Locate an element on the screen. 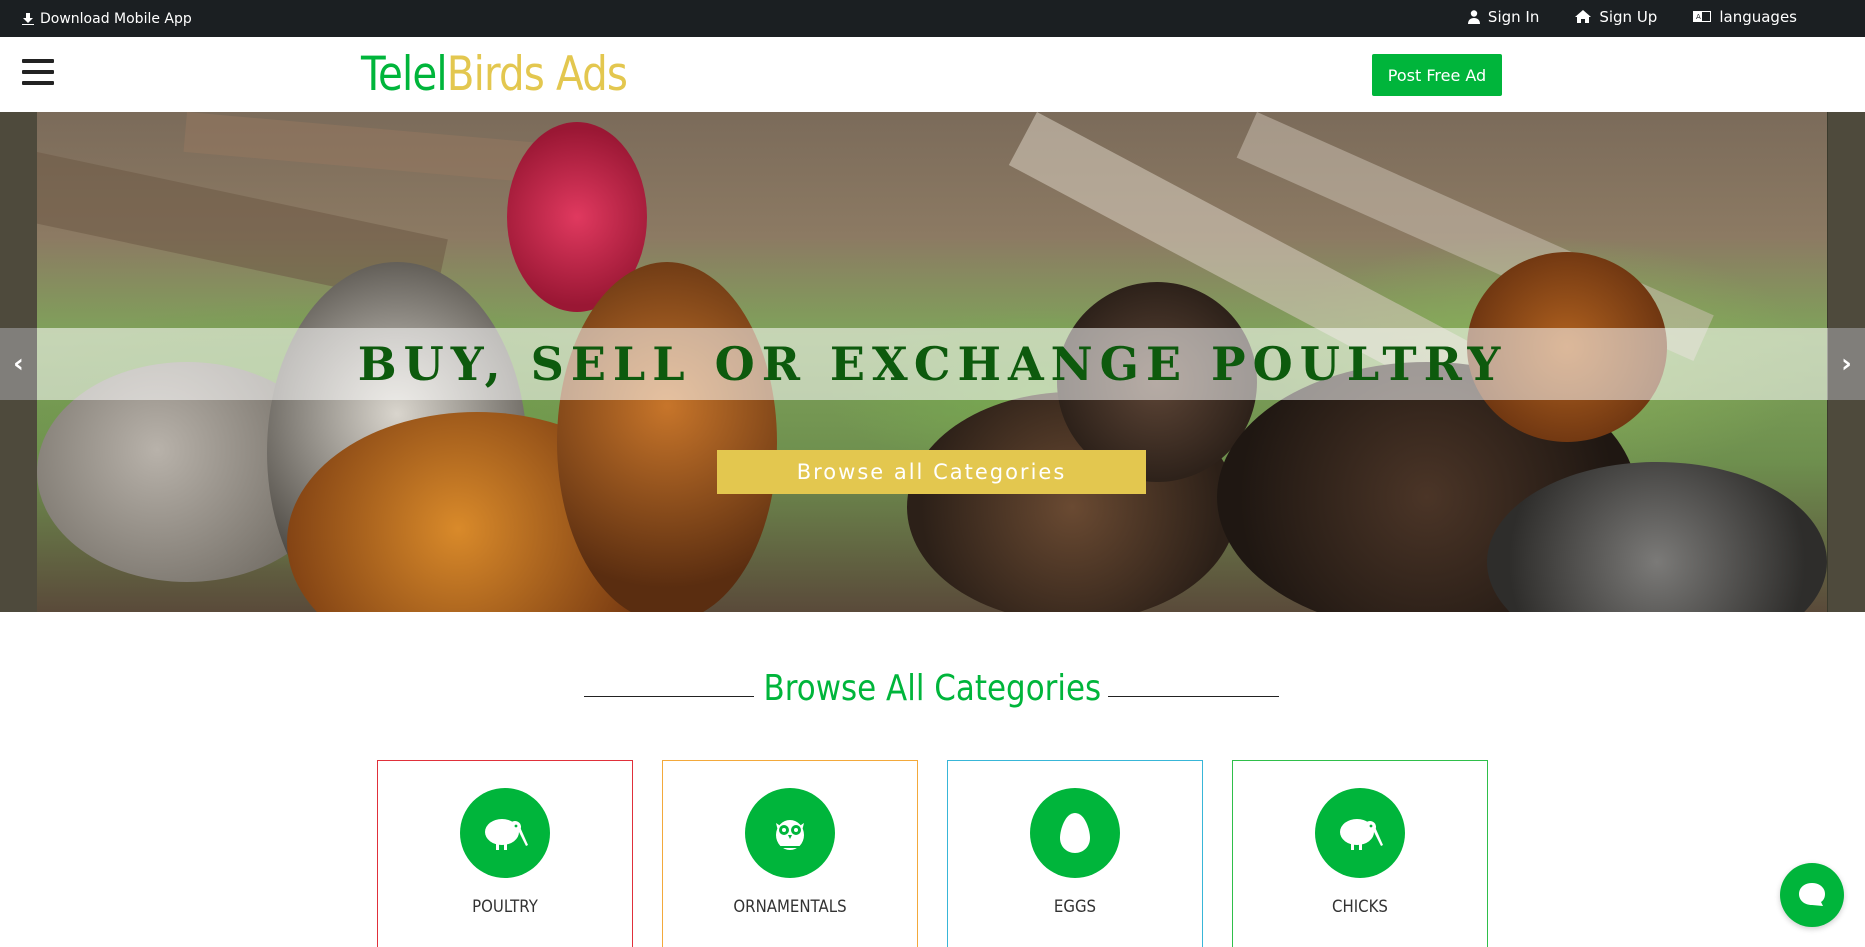 Image resolution: width=1865 pixels, height=947 pixels. owl-icon is located at coordinates (790, 833).